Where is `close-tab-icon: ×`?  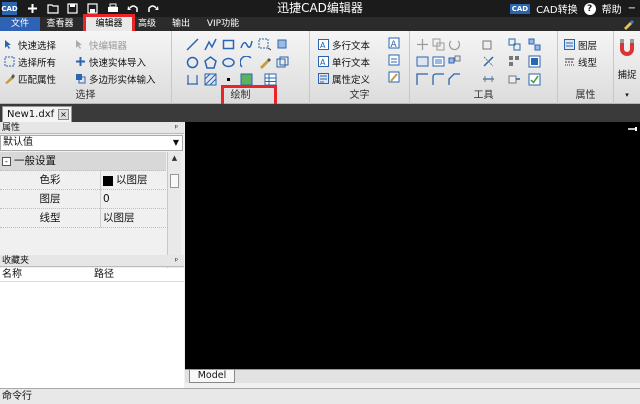
close-tab-icon: × is located at coordinates (63, 114).